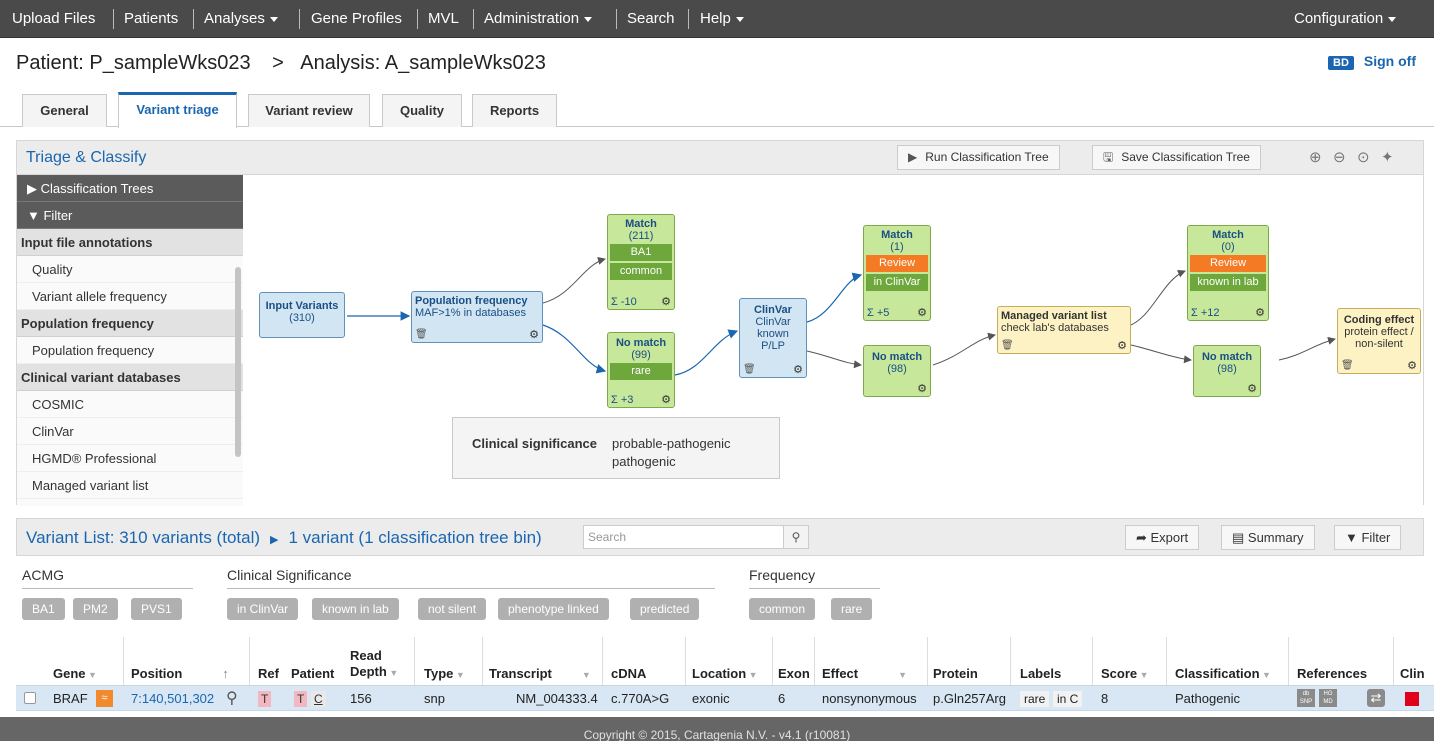  I want to click on export-button: ➦ Export, so click(1162, 537).